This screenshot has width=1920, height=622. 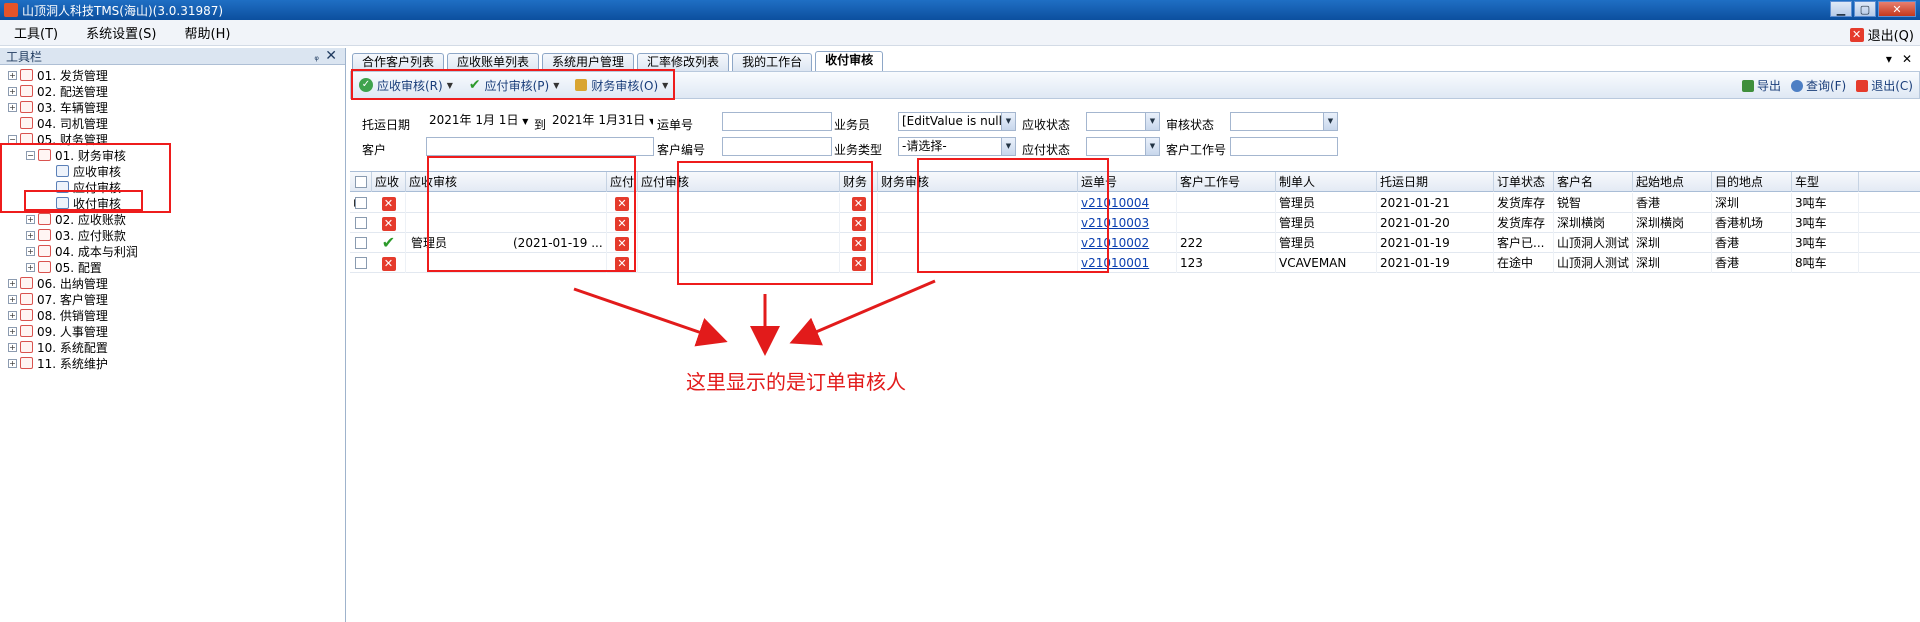 What do you see at coordinates (796, 382) in the screenshot?
I see `annotation-text: 这里显示的是订单审核人` at bounding box center [796, 382].